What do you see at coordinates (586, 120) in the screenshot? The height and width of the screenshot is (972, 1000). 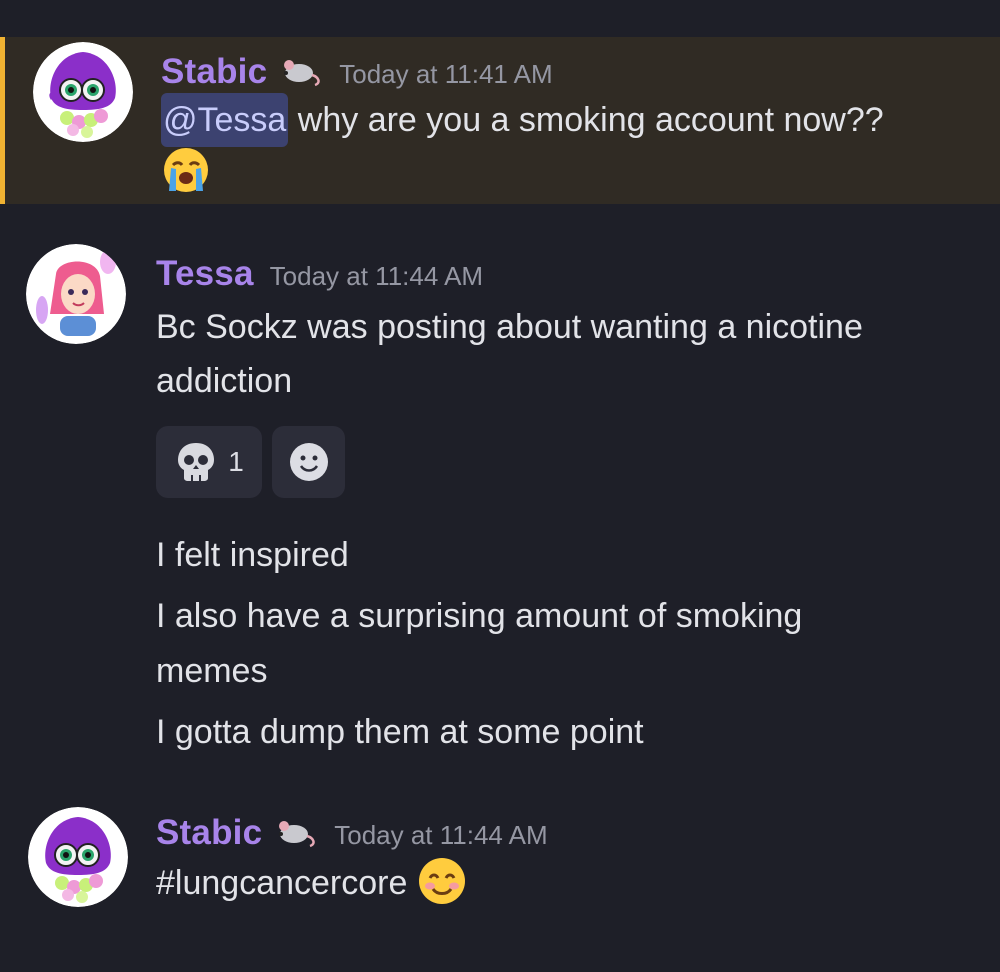 I see `message-body: why are you a smoking account now??` at bounding box center [586, 120].